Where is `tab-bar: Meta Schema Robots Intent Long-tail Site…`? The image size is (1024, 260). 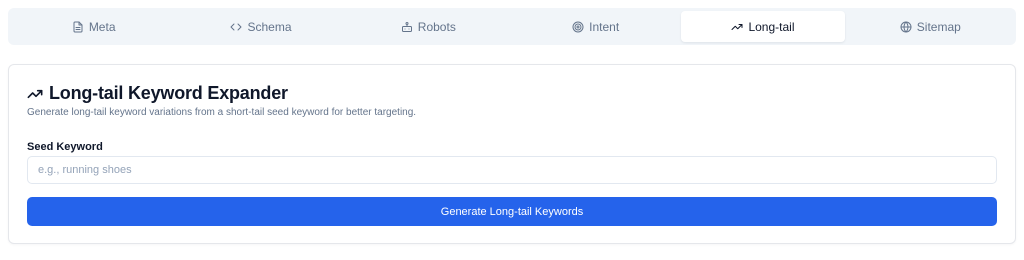 tab-bar: Meta Schema Robots Intent Long-tail Site… is located at coordinates (512, 26).